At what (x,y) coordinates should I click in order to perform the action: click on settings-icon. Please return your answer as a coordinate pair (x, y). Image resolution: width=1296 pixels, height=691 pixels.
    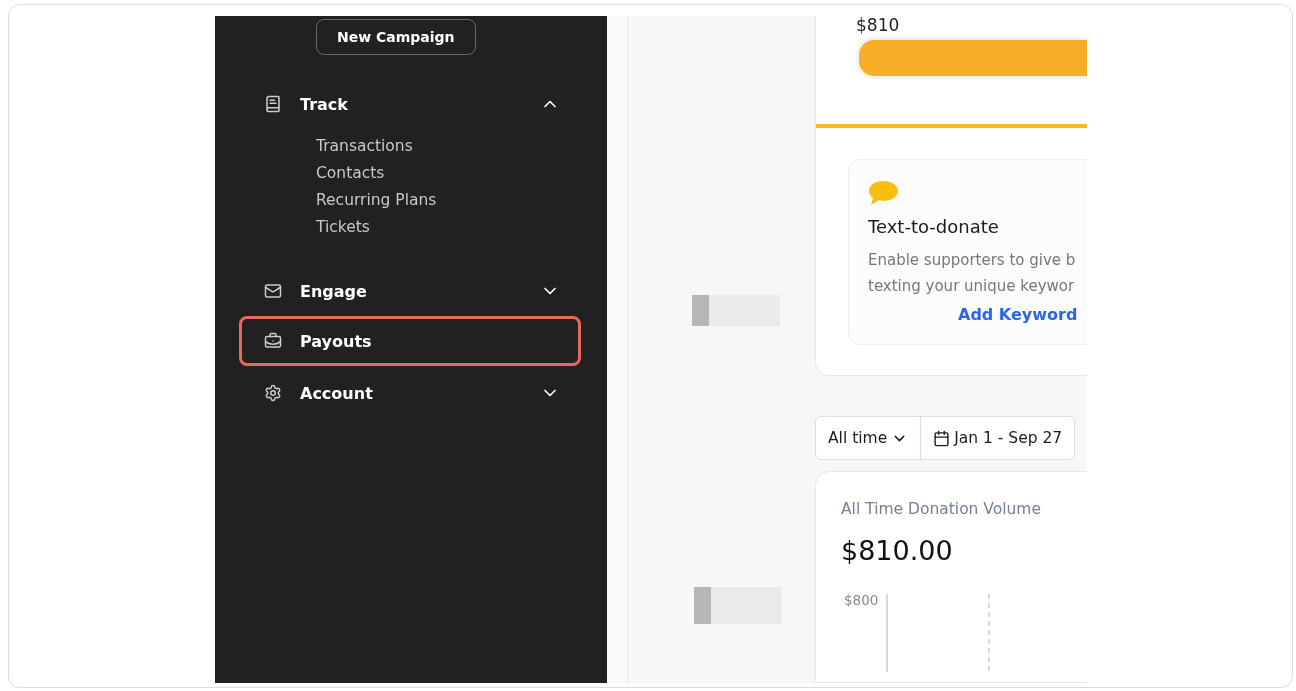
    Looking at the image, I should click on (273, 393).